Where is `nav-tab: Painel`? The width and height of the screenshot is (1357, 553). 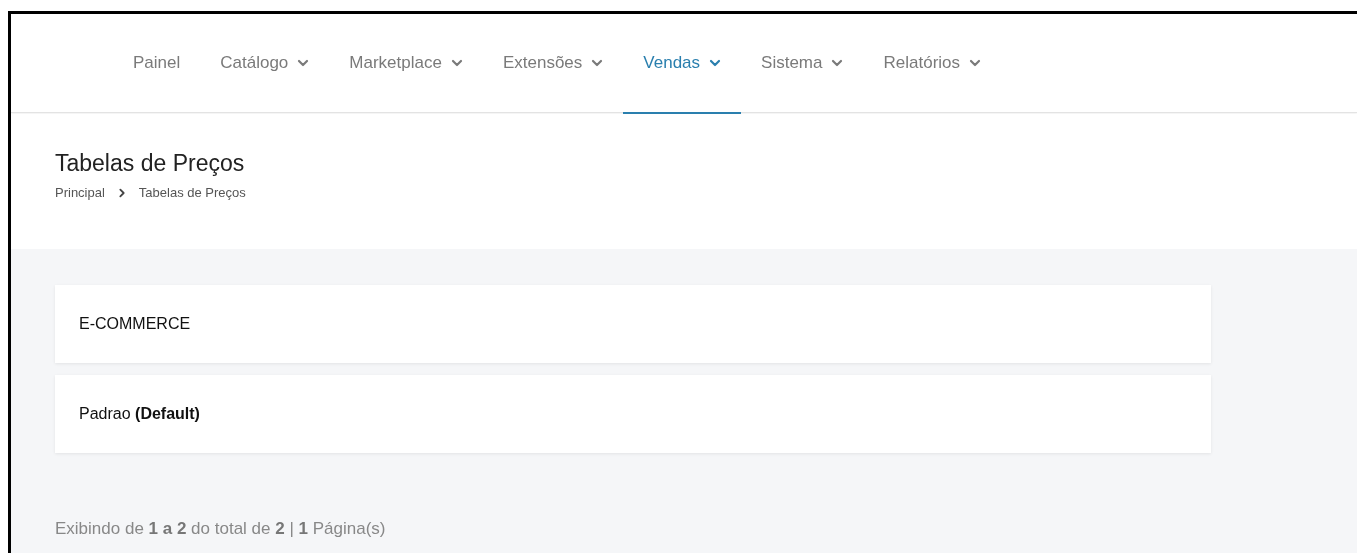 nav-tab: Painel is located at coordinates (157, 64).